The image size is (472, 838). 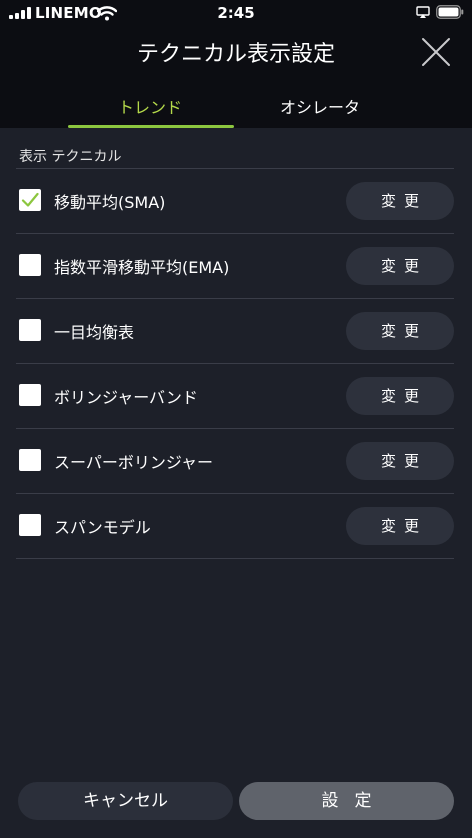 What do you see at coordinates (235, 54) in the screenshot?
I see `page-title: テクニカル表示設定` at bounding box center [235, 54].